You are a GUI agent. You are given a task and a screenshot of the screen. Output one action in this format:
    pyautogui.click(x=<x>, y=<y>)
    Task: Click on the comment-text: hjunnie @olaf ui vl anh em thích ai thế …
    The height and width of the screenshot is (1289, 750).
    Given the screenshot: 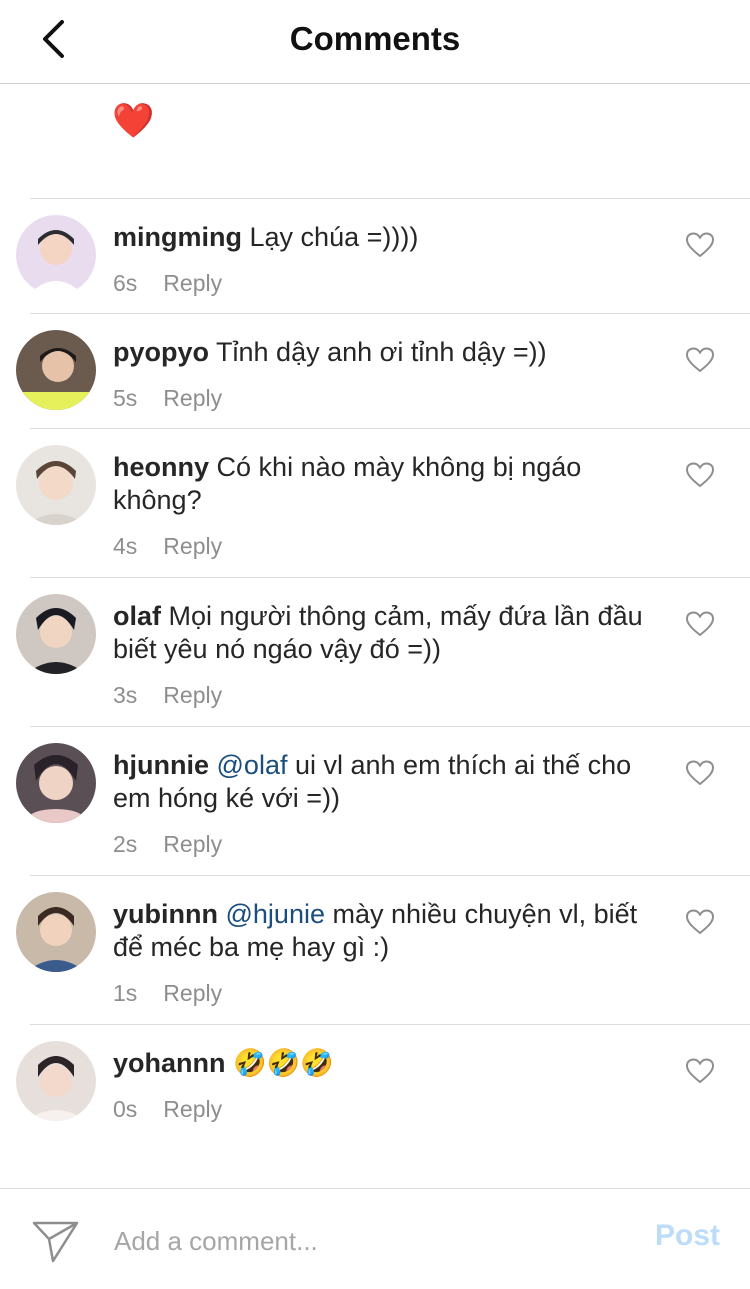 What is the action you would take?
    pyautogui.click(x=383, y=782)
    